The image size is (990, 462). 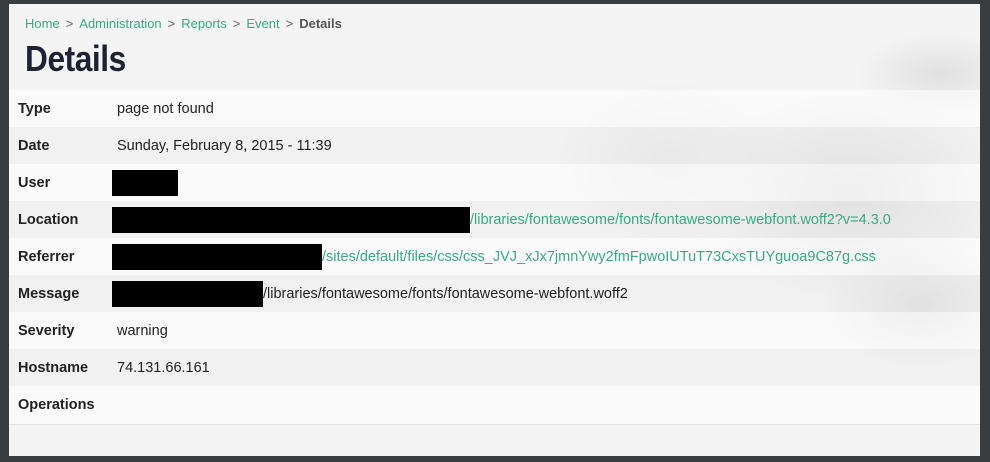 What do you see at coordinates (320, 23) in the screenshot?
I see `breadcrumb-current: Details` at bounding box center [320, 23].